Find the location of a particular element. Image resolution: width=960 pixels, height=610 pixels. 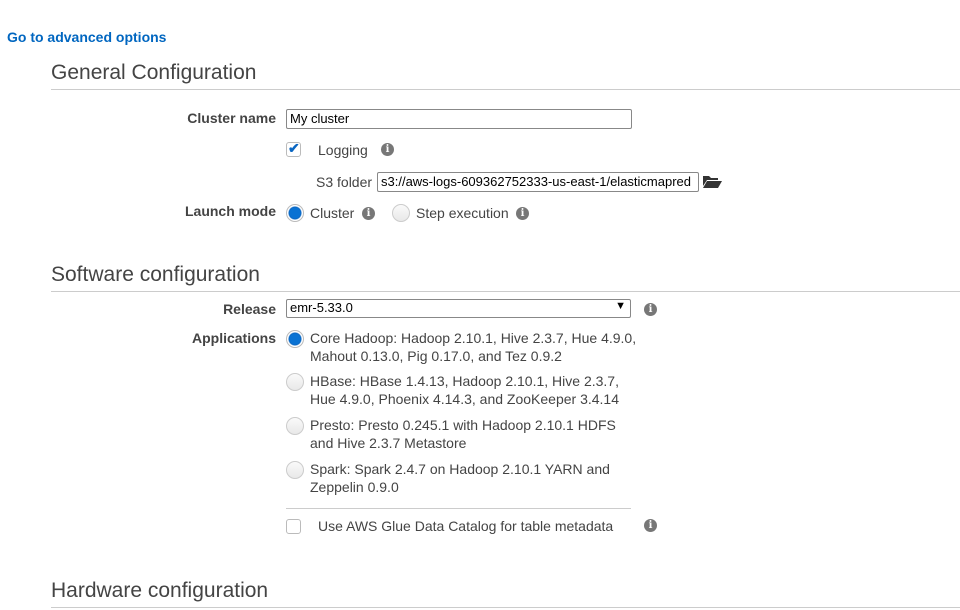

logging-checkbox: ✔ is located at coordinates (293, 148).